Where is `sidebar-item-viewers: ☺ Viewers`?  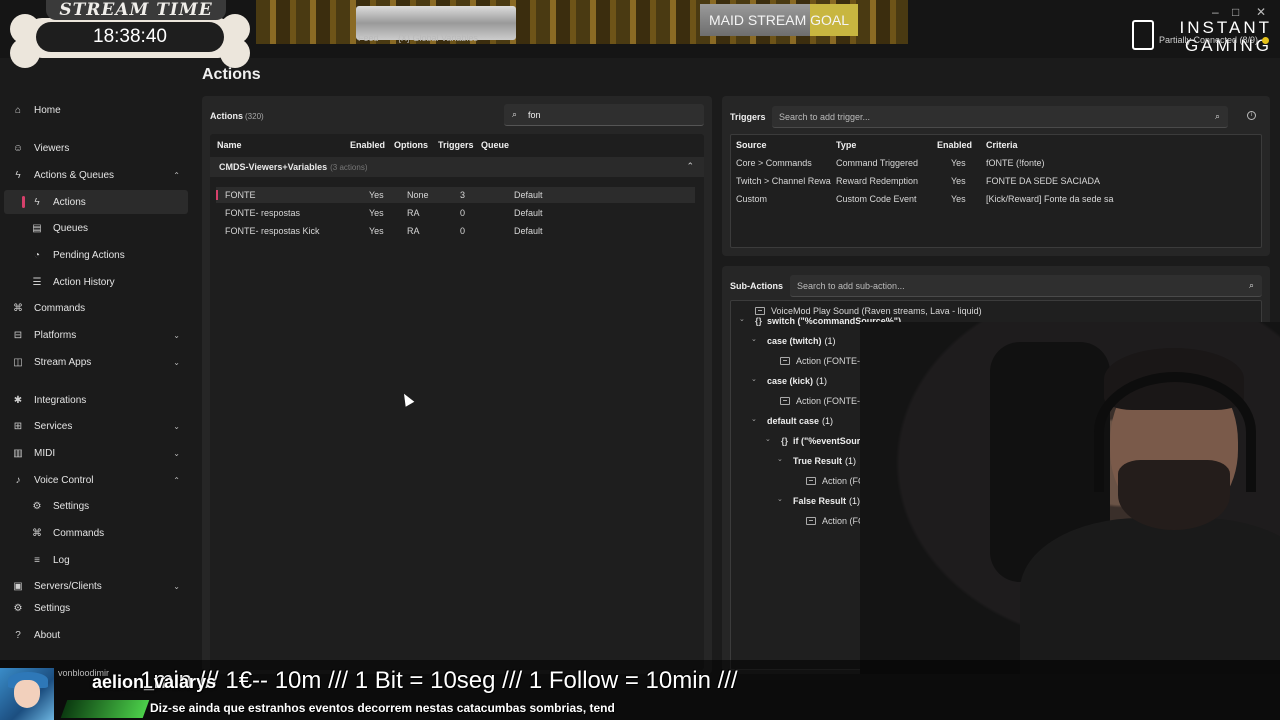
sidebar-item-viewers: ☺ Viewers is located at coordinates (96, 148).